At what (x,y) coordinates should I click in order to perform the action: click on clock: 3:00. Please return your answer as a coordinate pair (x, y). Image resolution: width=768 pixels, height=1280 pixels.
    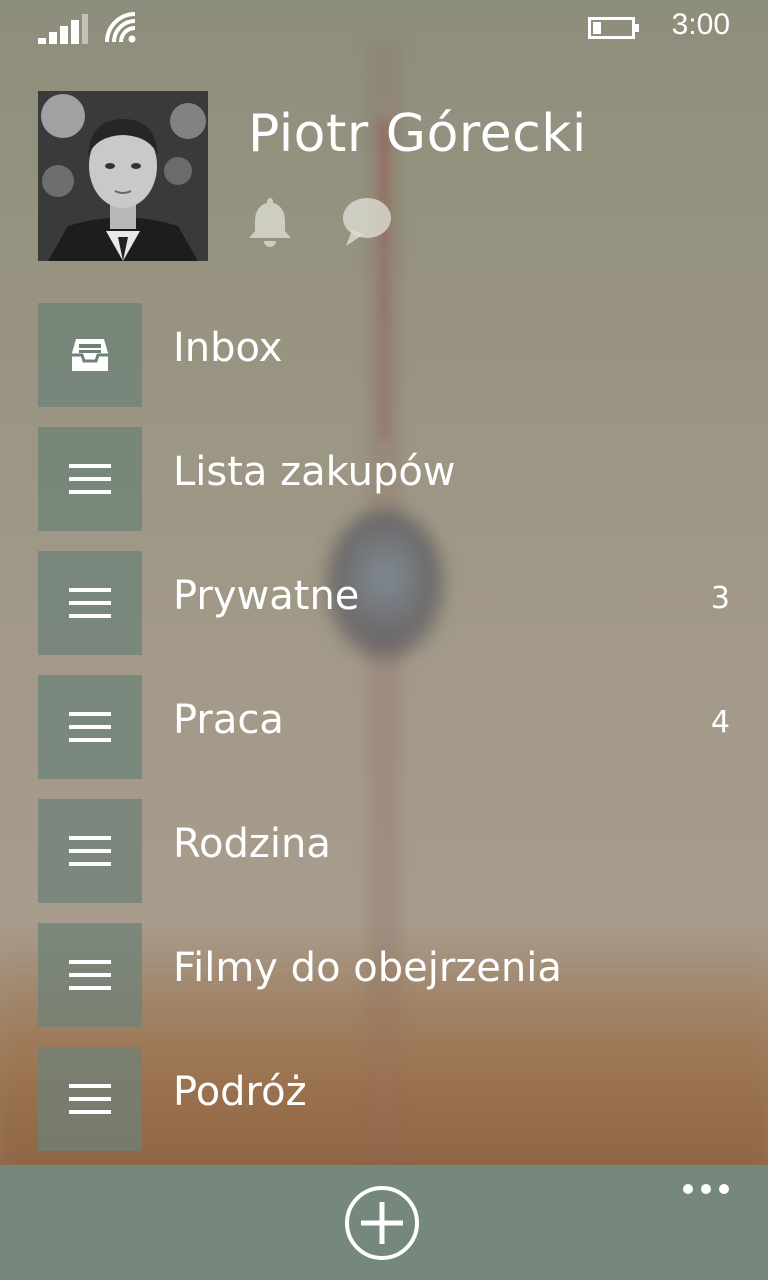
    Looking at the image, I should click on (700, 24).